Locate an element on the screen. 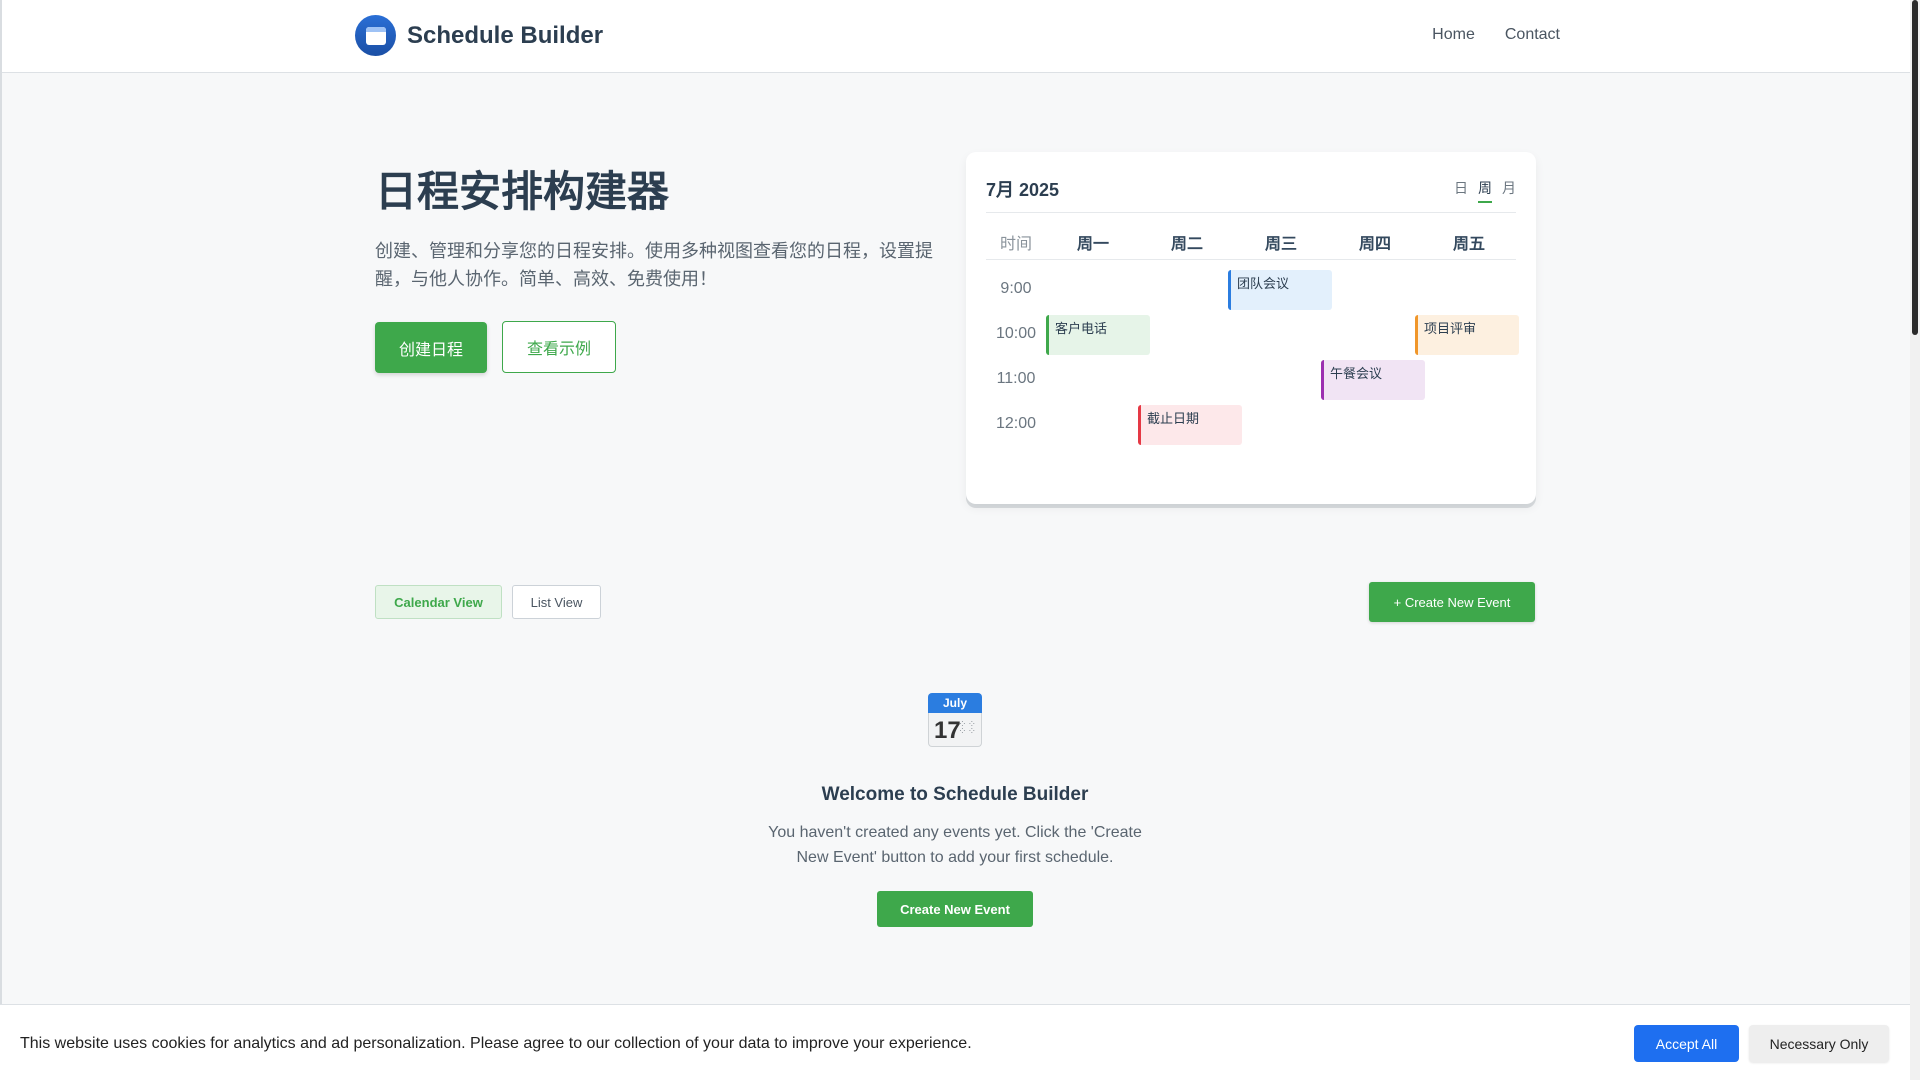 The width and height of the screenshot is (1920, 1080). hero-title: 日程安排构建器 is located at coordinates (522, 191).